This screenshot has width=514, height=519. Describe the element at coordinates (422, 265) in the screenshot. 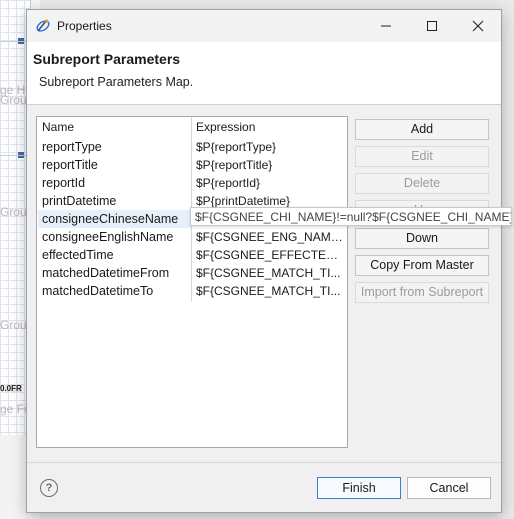

I see `copy-from-master-button: Copy From Master` at that location.